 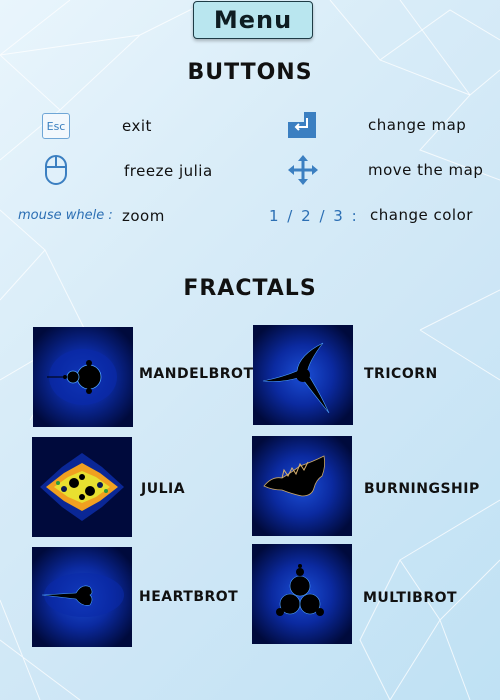 I want to click on move-arrows-icon, so click(x=303, y=170).